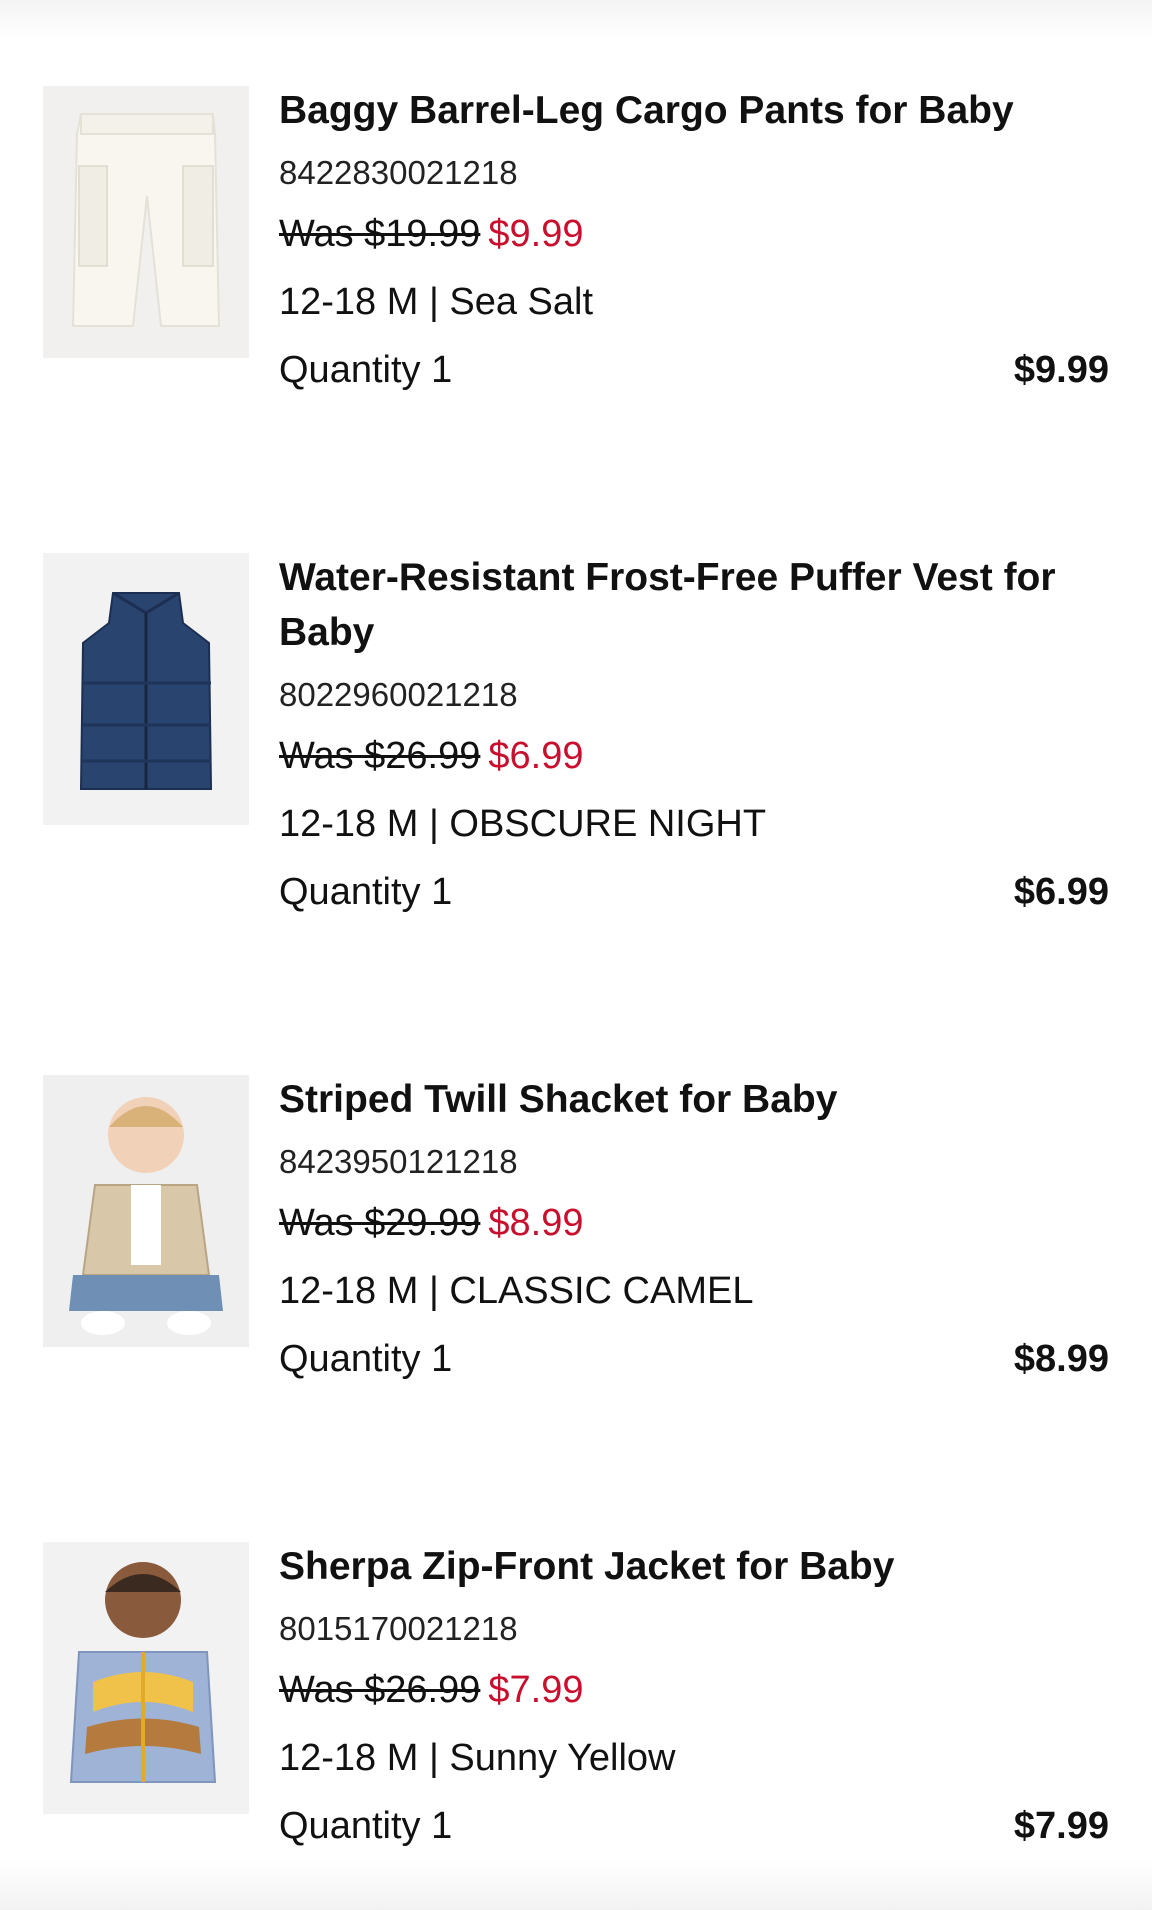 The height and width of the screenshot is (1910, 1152). What do you see at coordinates (536, 1223) in the screenshot?
I see `sale-price: $8.99` at bounding box center [536, 1223].